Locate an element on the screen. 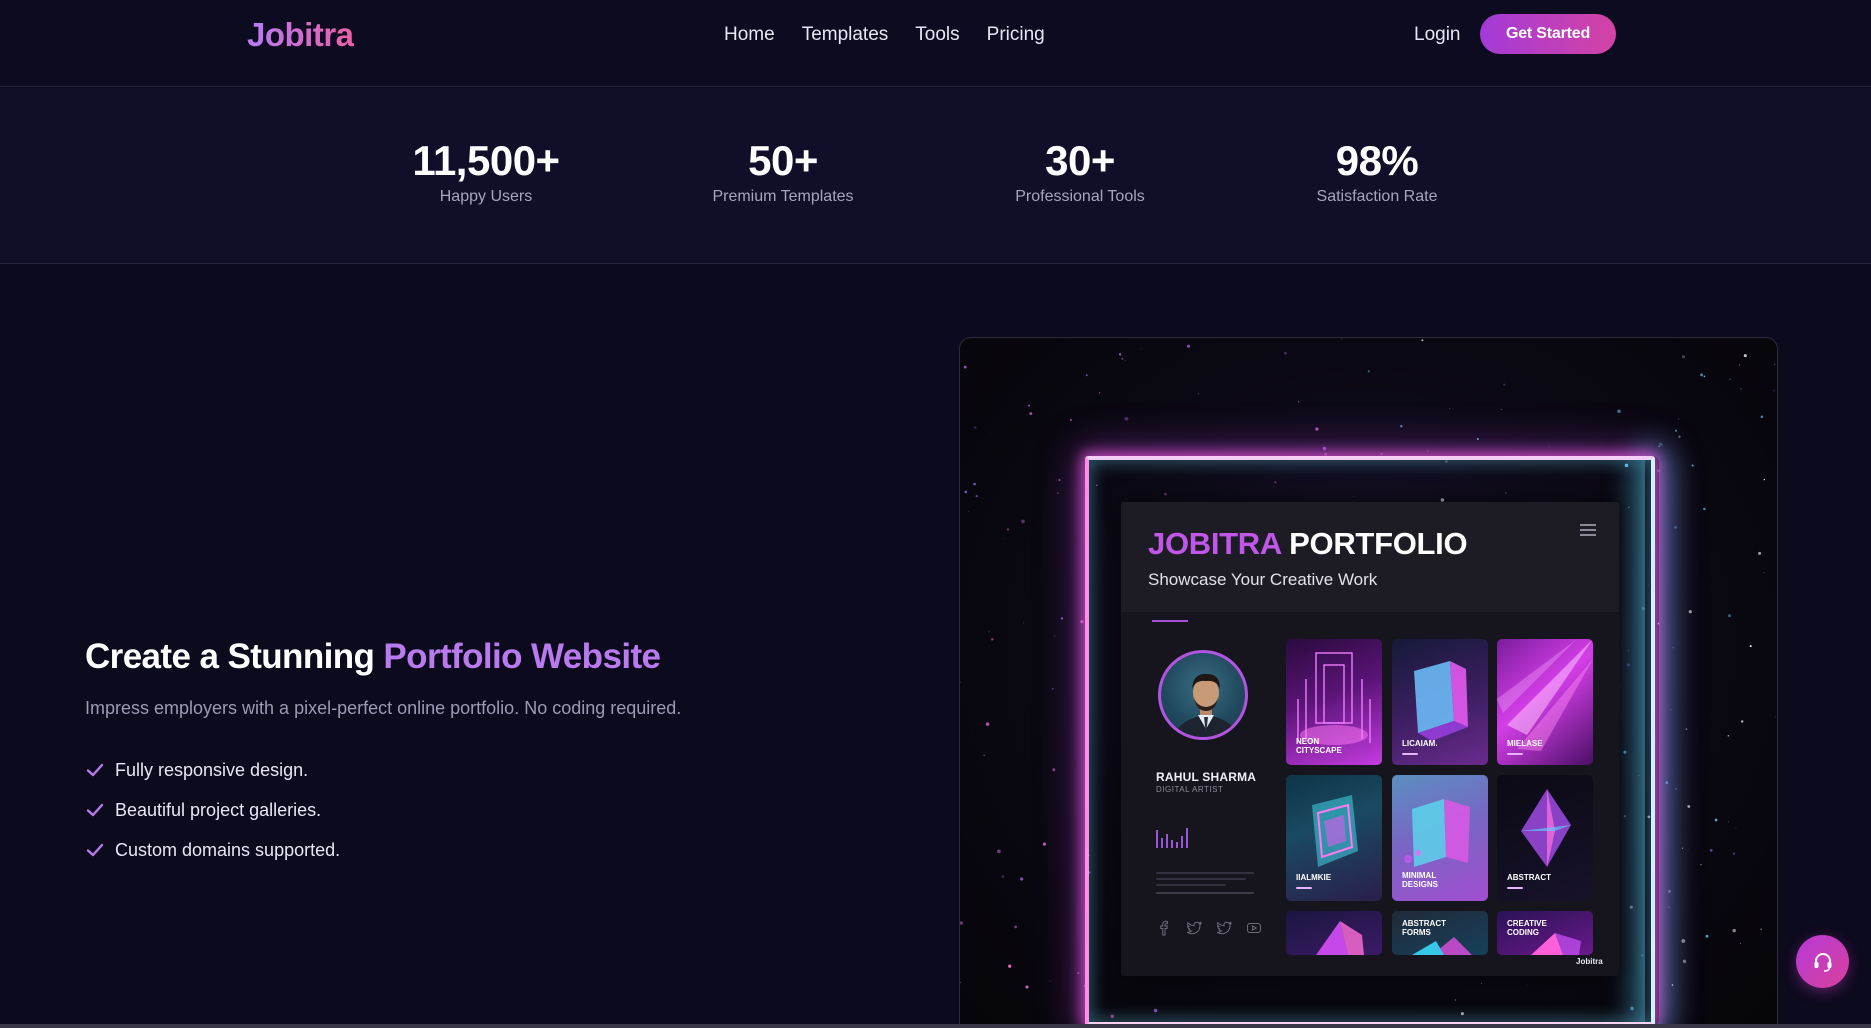  nav-link-templates: Templates is located at coordinates (845, 35).